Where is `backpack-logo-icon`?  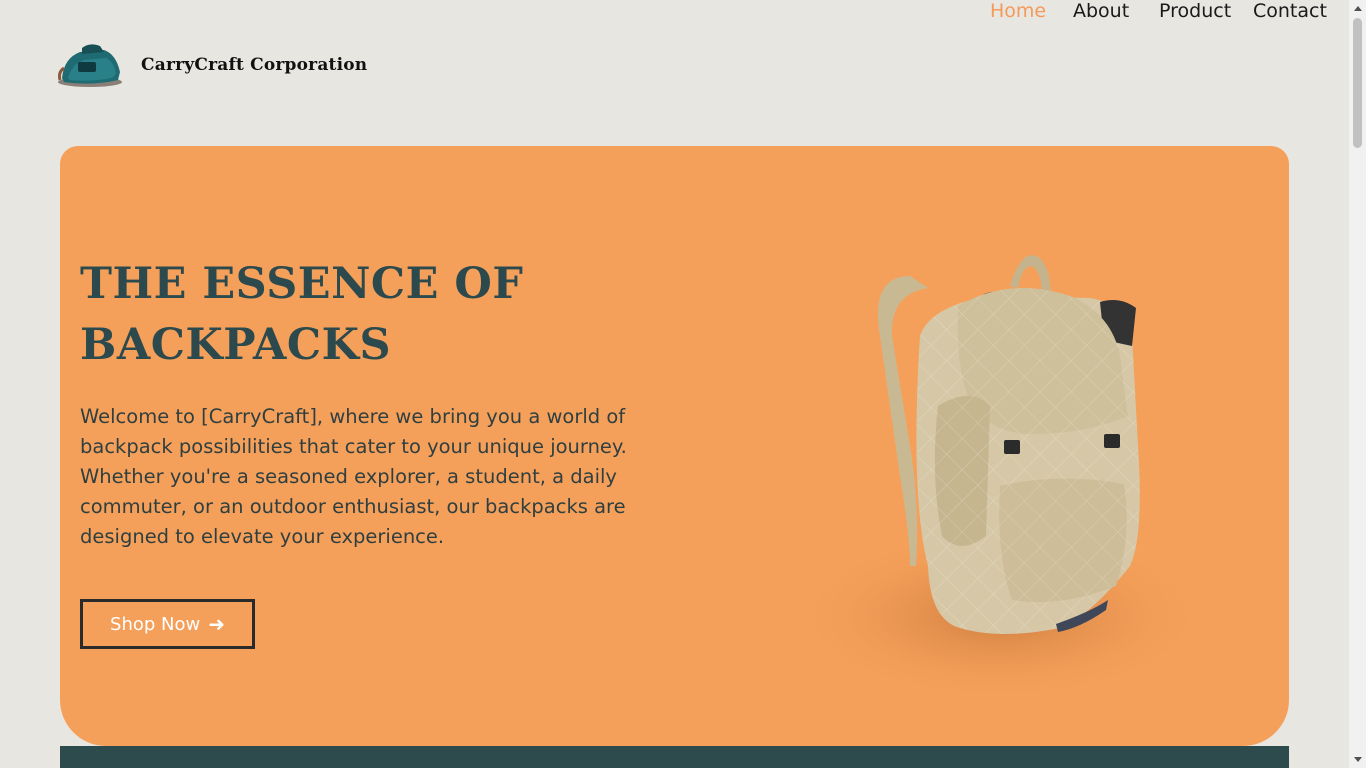 backpack-logo-icon is located at coordinates (90, 64).